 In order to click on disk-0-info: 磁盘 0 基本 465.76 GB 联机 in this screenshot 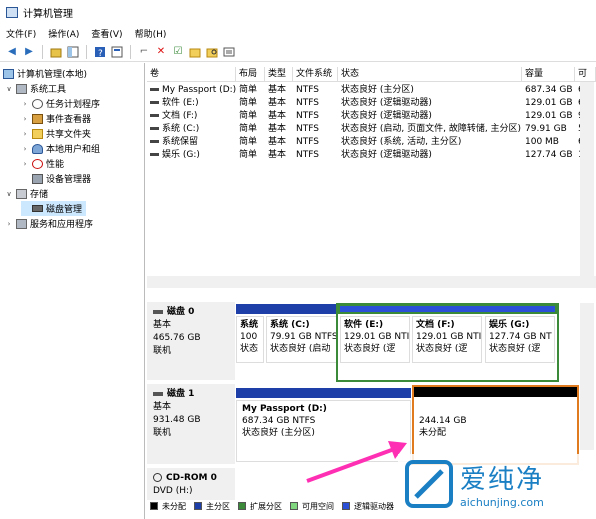, I will do `click(191, 341)`.